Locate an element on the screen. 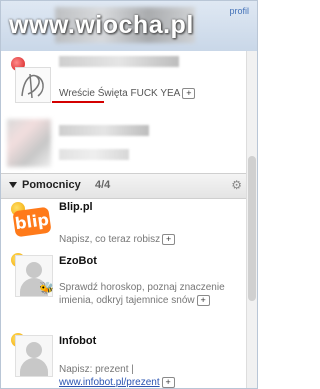  contact-row: Wreście Święta FUCK YEA + is located at coordinates (123, 83).